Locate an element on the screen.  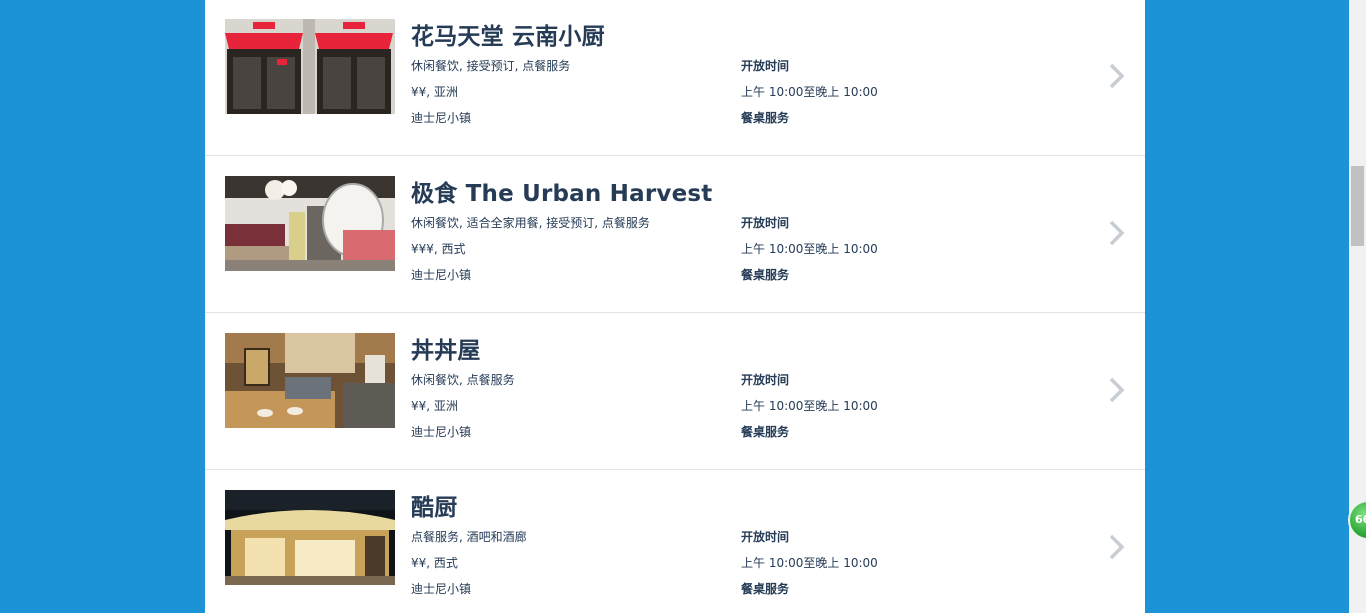
restaurant-name: 极食 The Urban Harvest is located at coordinates (561, 191).